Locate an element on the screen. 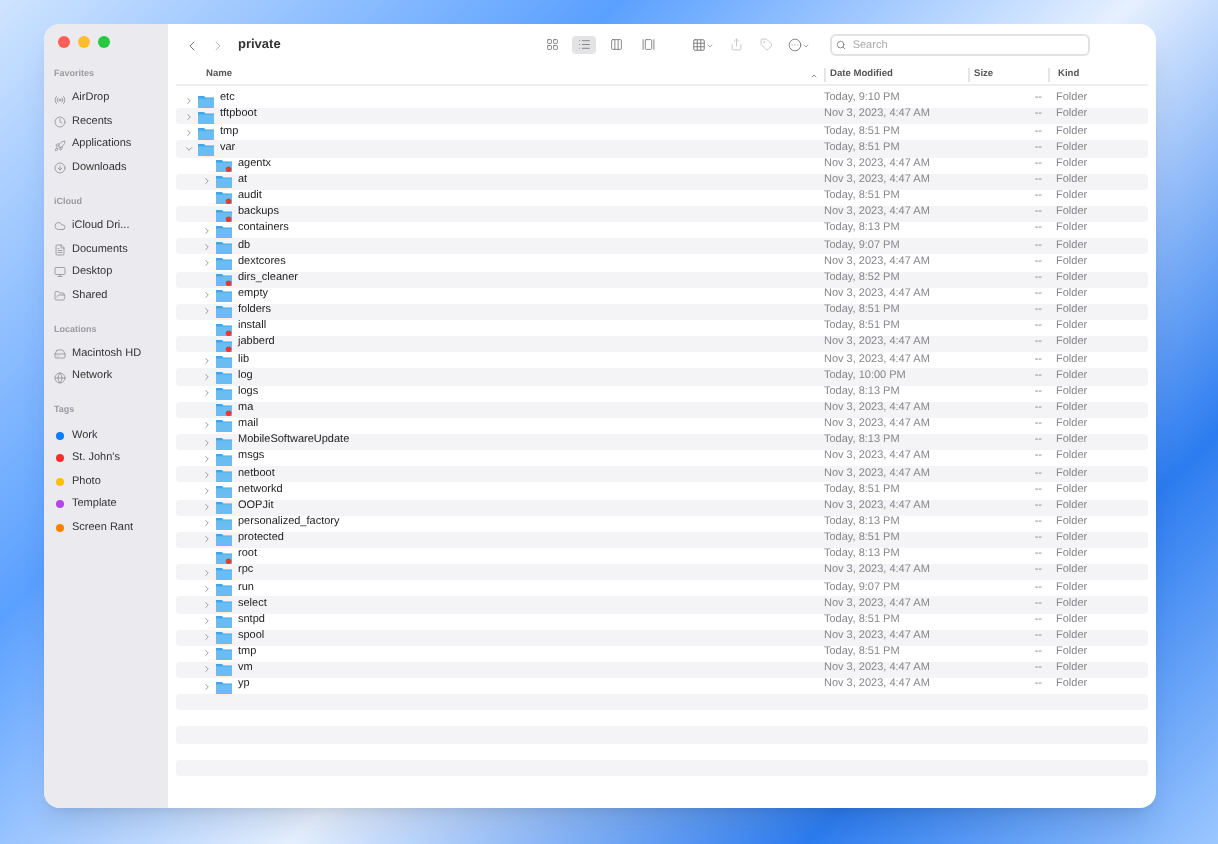 This screenshot has height=844, width=1218. download-icon is located at coordinates (60, 168).